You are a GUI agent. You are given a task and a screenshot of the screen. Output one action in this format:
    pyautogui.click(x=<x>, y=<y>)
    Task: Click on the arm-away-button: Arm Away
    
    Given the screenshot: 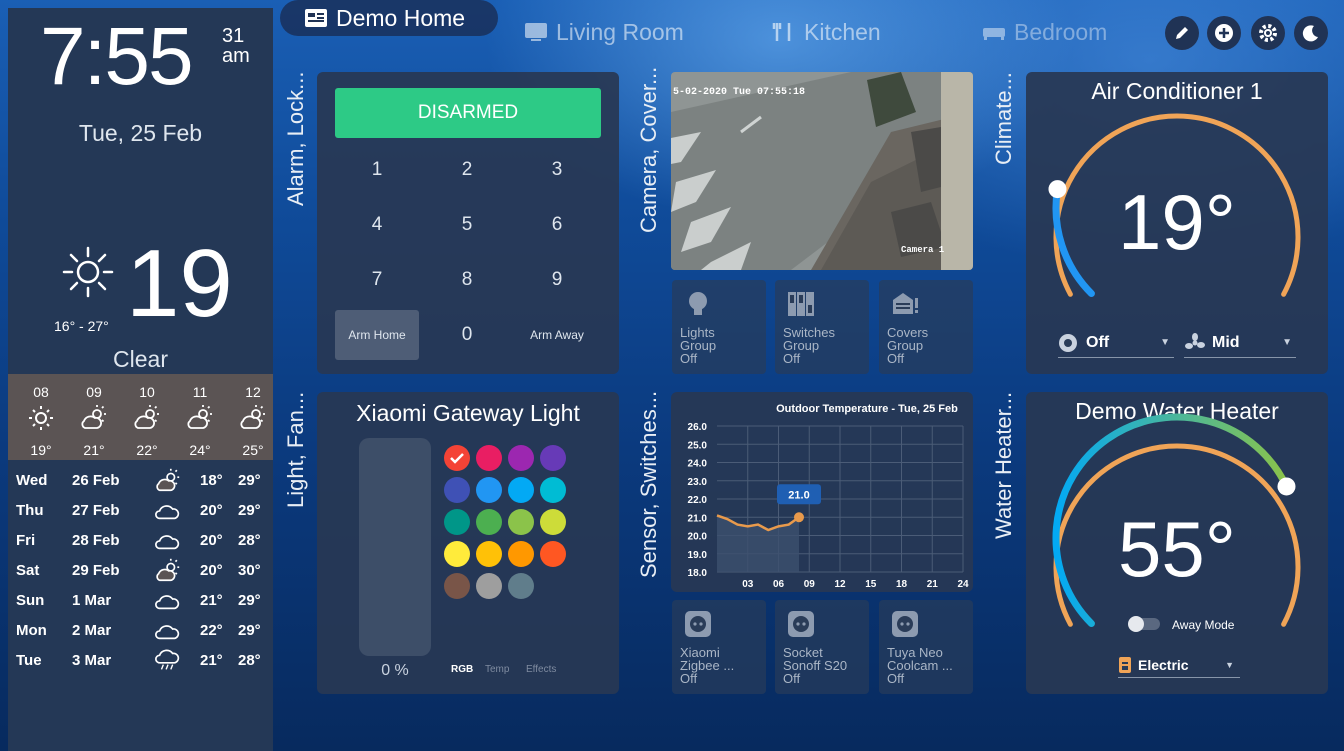 What is the action you would take?
    pyautogui.click(x=557, y=335)
    